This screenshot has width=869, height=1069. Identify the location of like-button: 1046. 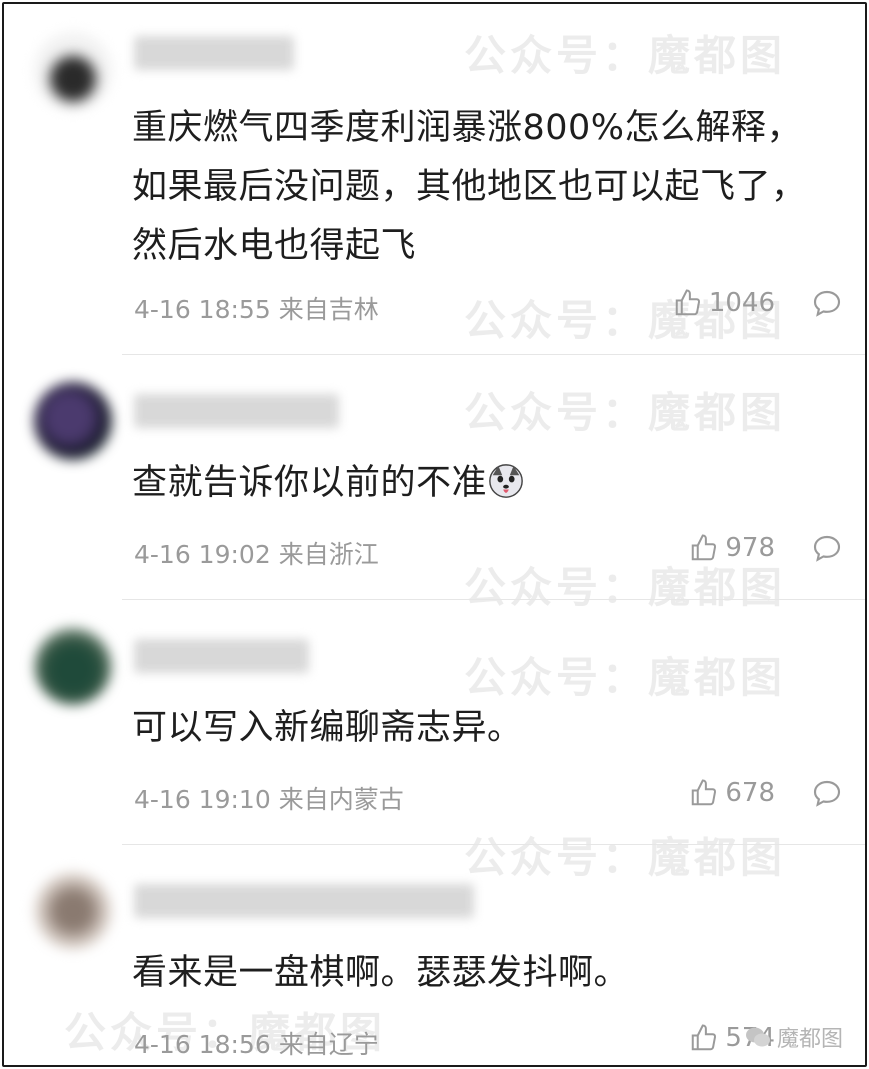
(724, 303).